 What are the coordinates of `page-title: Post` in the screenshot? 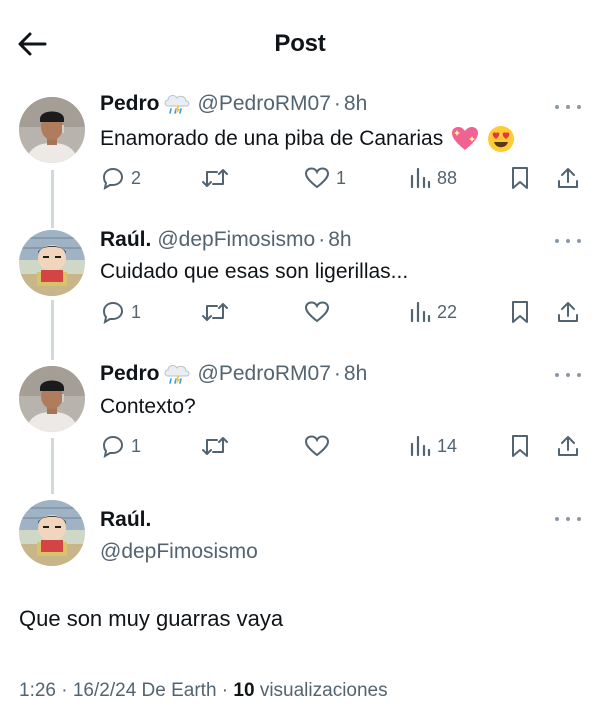 It's located at (300, 43).